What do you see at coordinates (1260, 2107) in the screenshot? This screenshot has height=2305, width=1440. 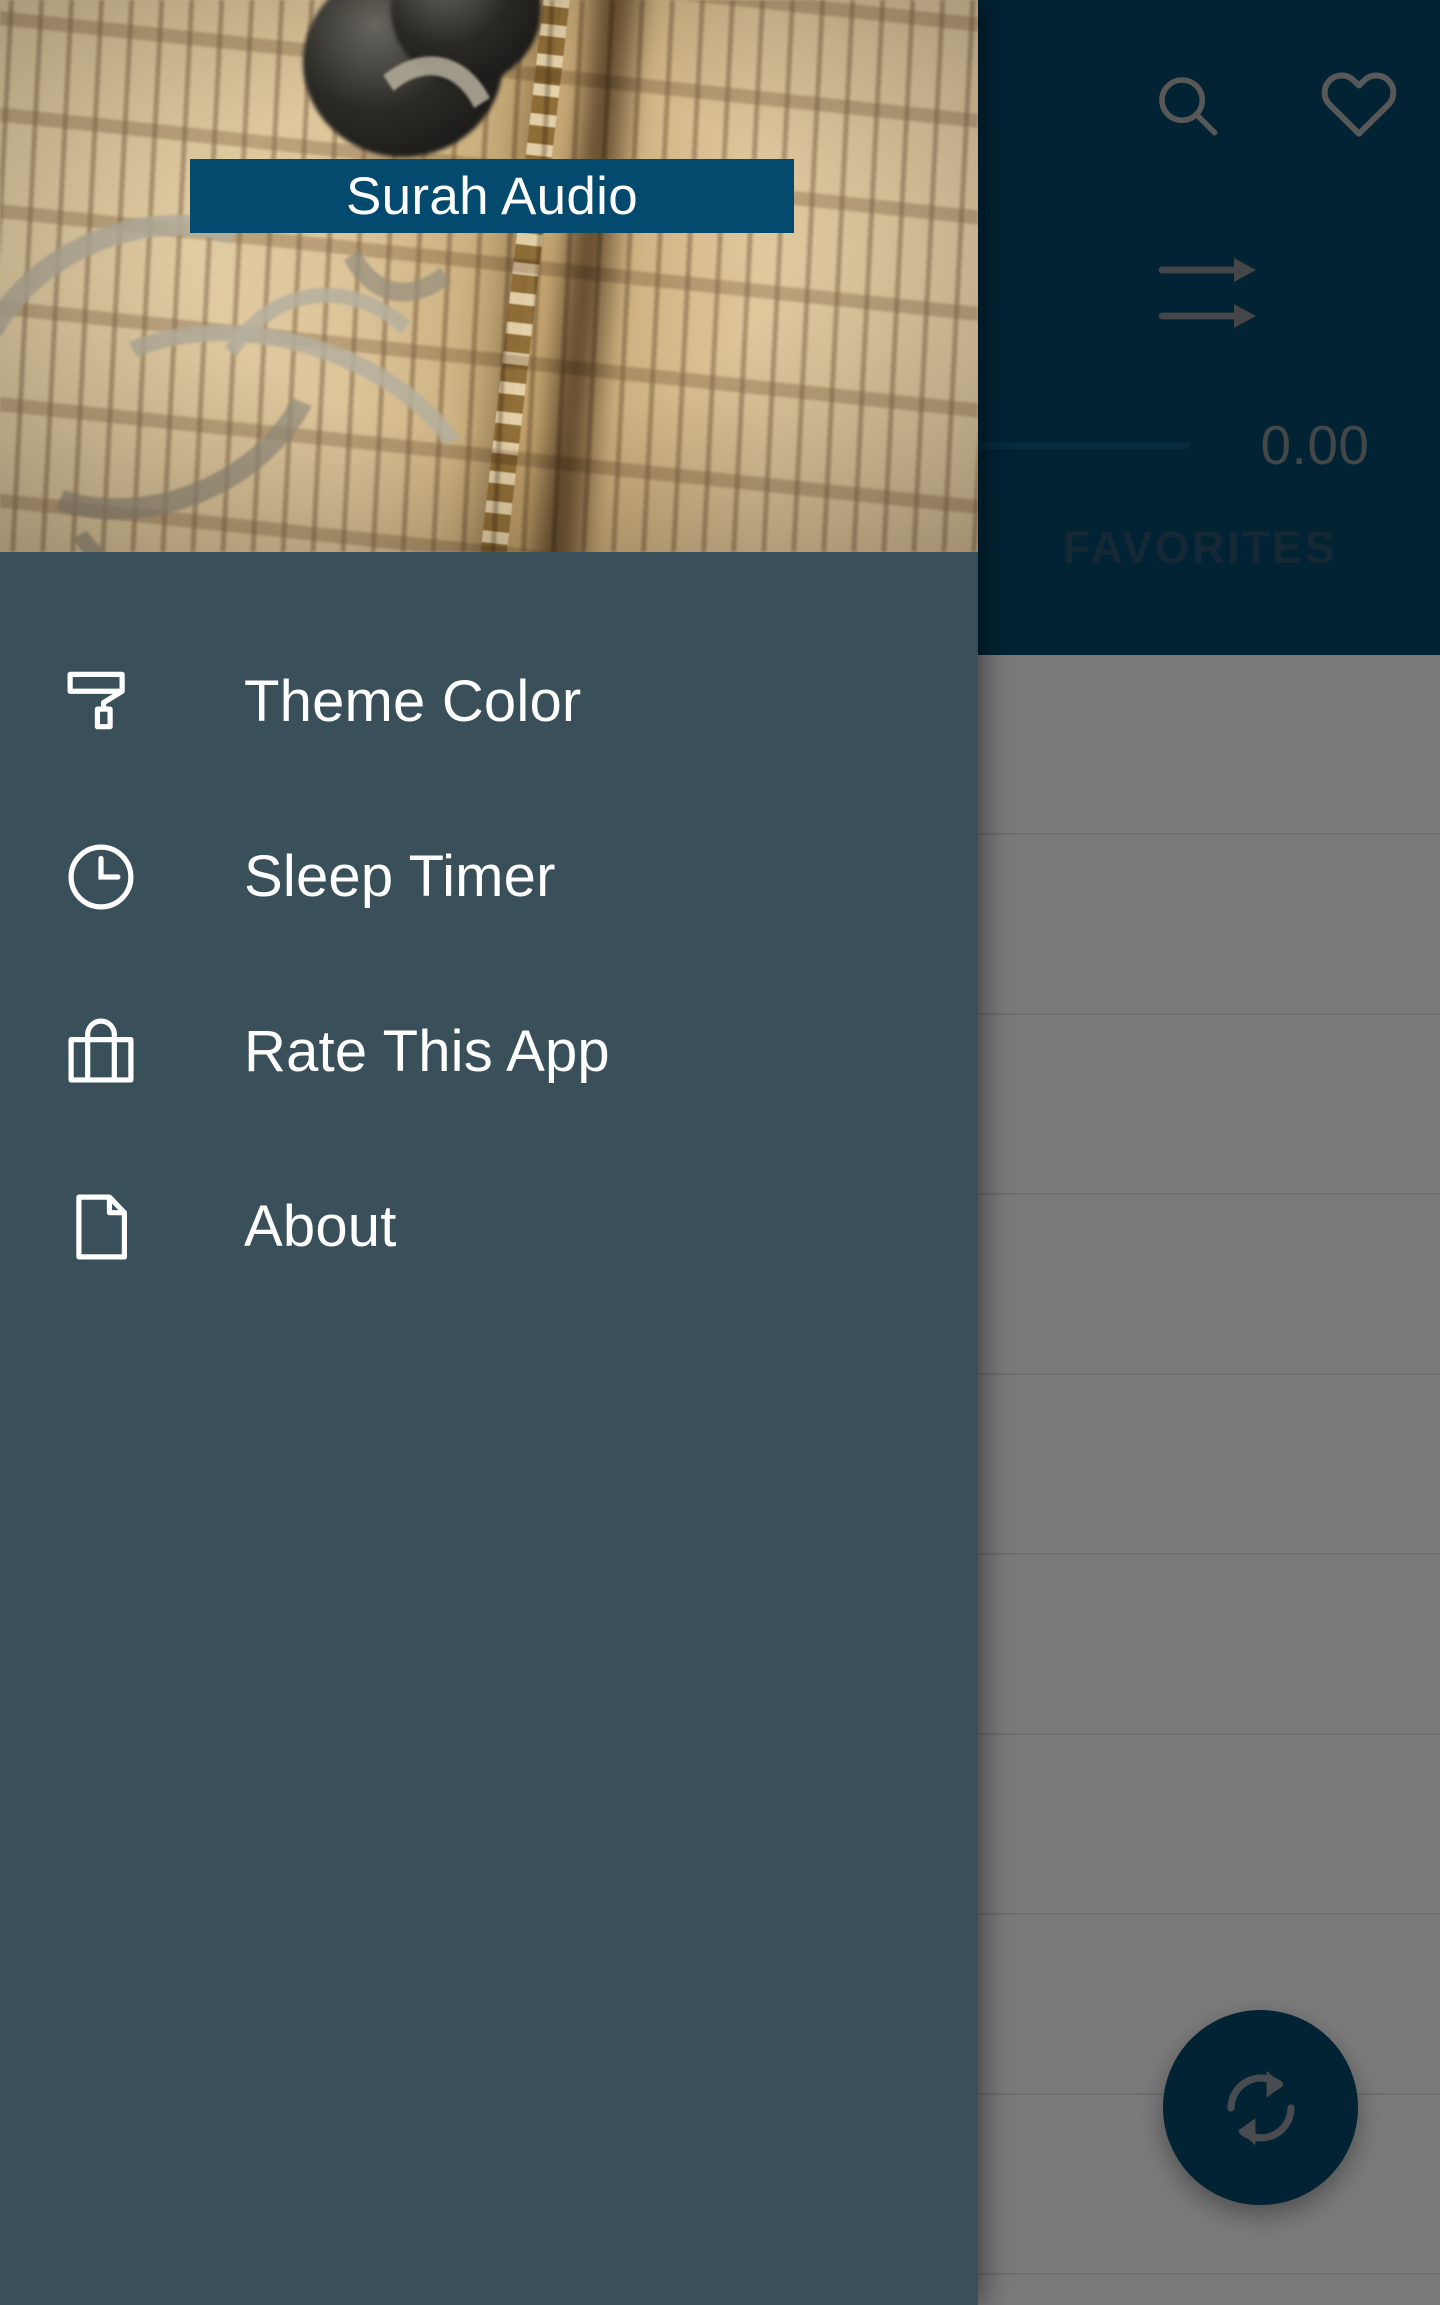 I see `repeat-refresh-fab` at bounding box center [1260, 2107].